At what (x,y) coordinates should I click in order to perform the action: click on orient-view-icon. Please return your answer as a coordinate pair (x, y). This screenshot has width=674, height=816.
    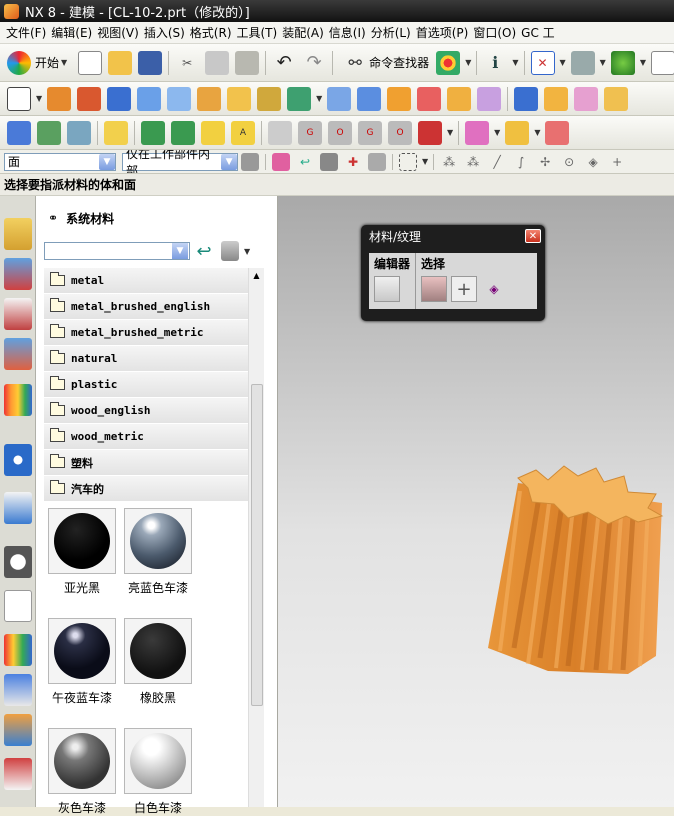
    Looking at the image, I should click on (662, 62).